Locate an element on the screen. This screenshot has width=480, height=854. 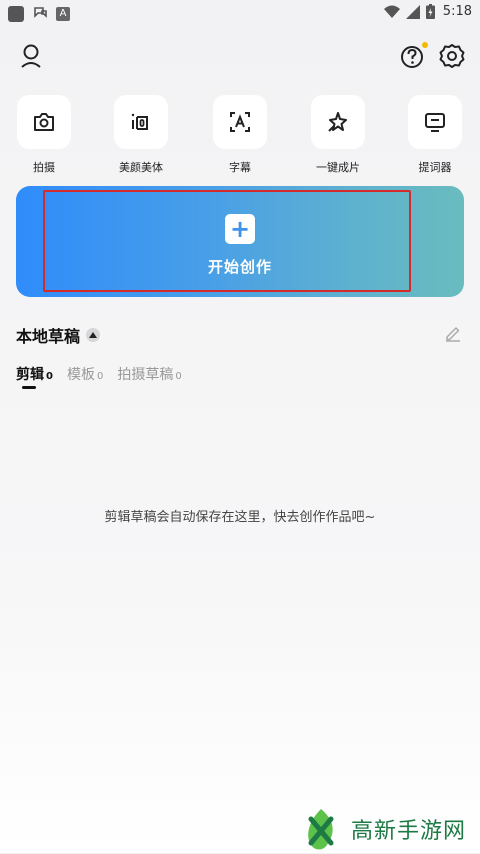
chat-notification-icon is located at coordinates (40, 14).